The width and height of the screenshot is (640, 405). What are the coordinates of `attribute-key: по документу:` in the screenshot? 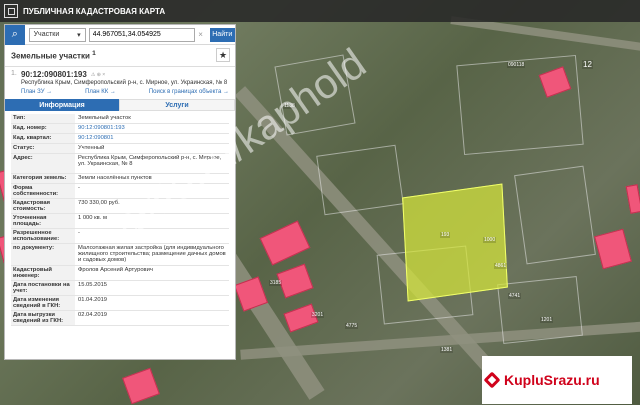 It's located at (43, 254).